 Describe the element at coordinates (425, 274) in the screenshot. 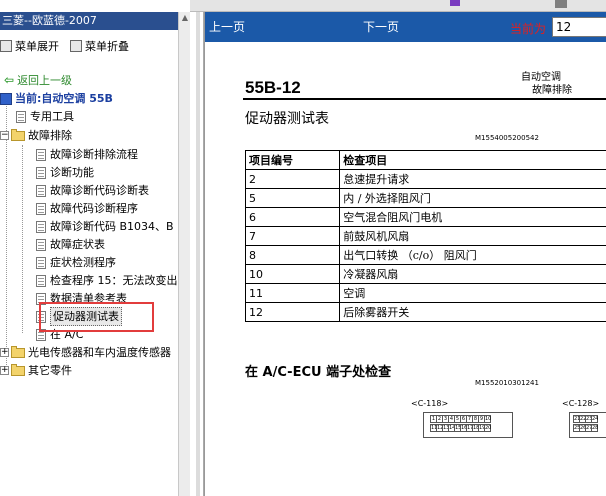

I see `table-row: 10 冷凝器风扇` at that location.